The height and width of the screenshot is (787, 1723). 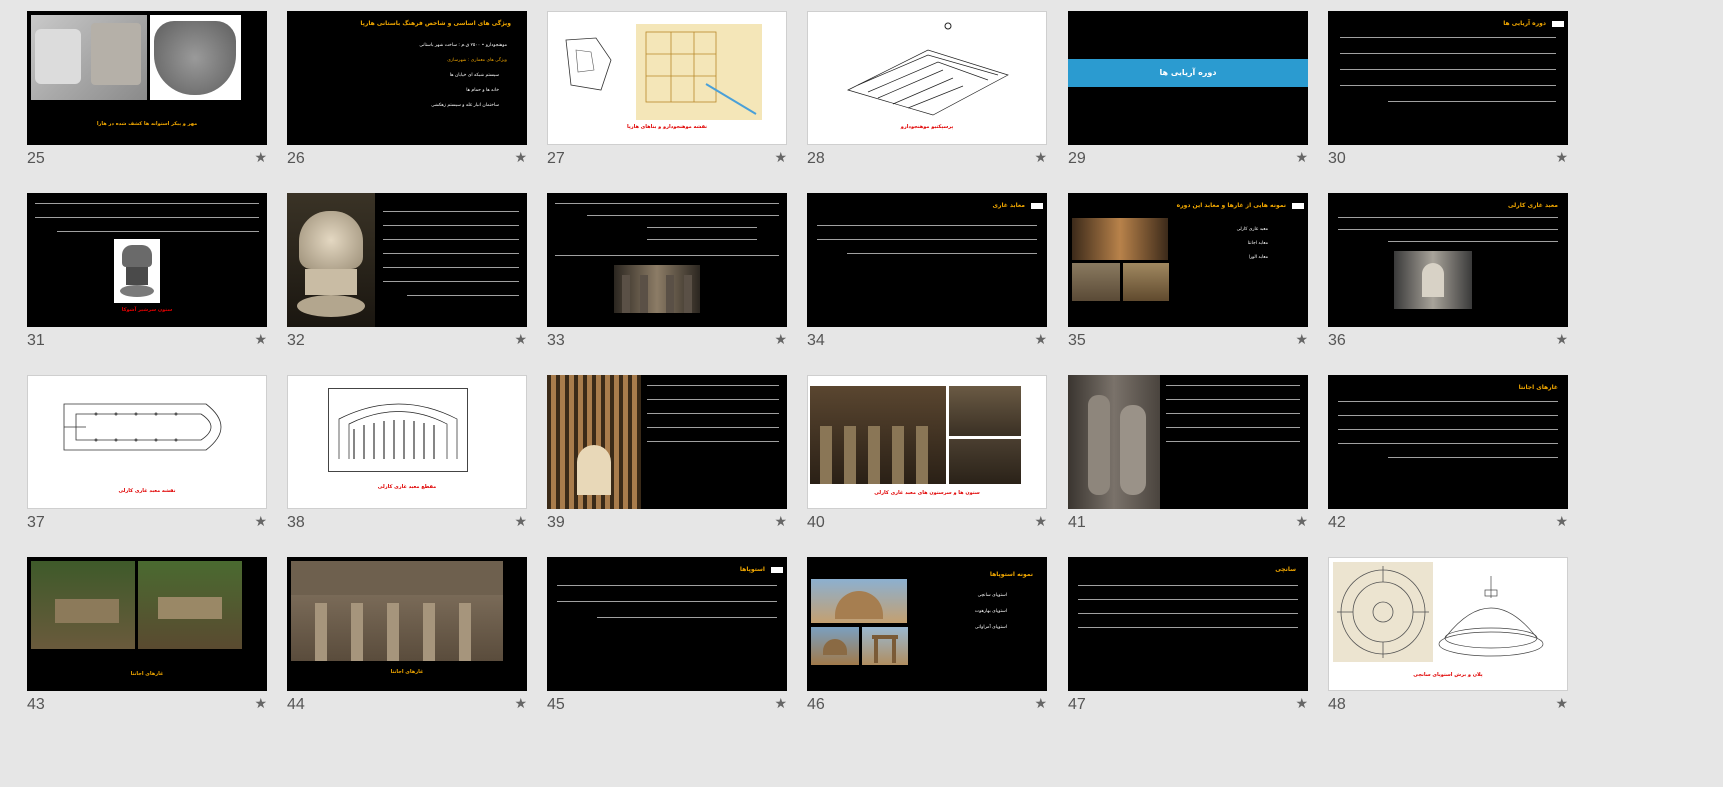 I want to click on slide-thumbnail: پرسپکتیو موهنجودارو 28 ★, so click(x=927, y=89).